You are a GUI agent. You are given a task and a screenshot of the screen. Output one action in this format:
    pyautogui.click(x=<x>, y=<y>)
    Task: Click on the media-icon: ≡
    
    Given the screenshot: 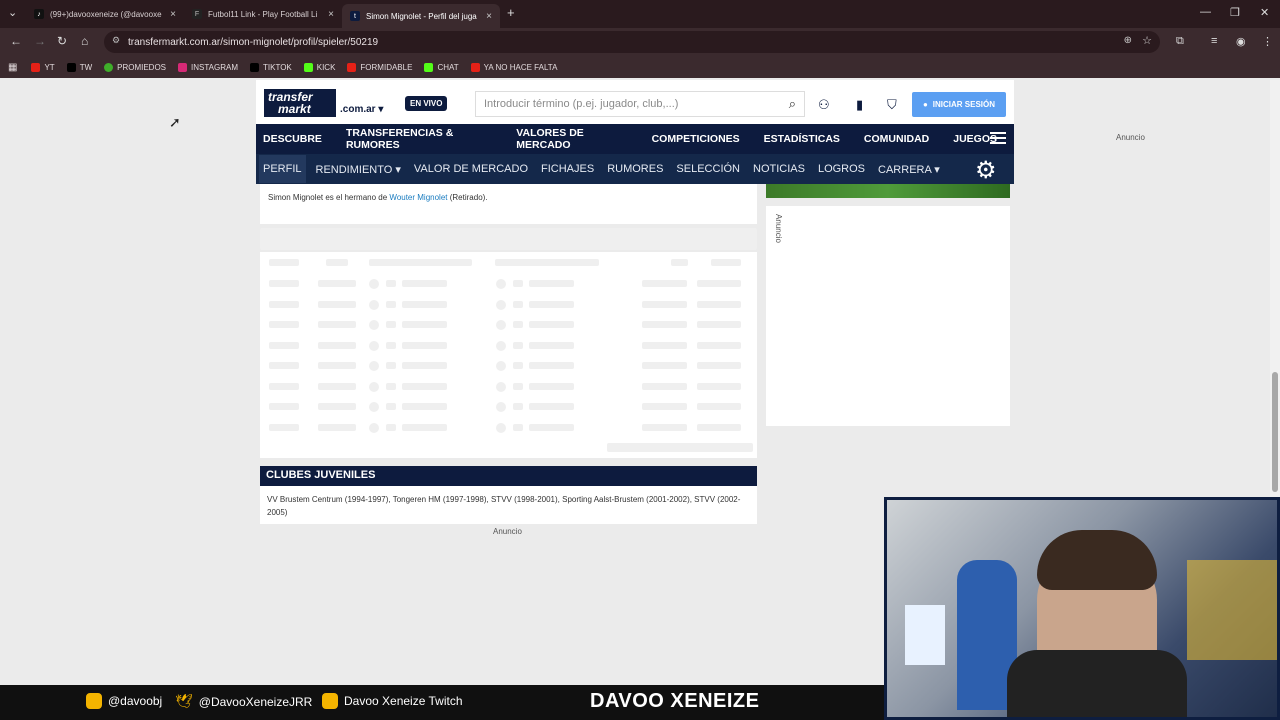 What is the action you would take?
    pyautogui.click(x=1214, y=41)
    